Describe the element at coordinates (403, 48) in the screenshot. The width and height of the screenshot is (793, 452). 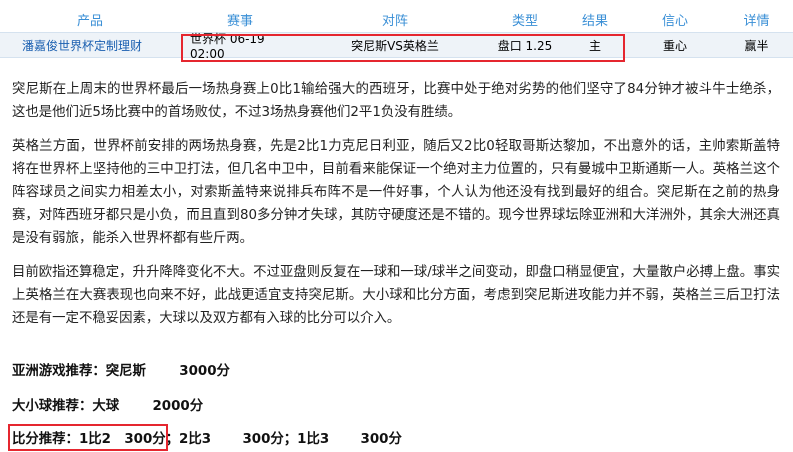
I see `highlight-box-match` at that location.